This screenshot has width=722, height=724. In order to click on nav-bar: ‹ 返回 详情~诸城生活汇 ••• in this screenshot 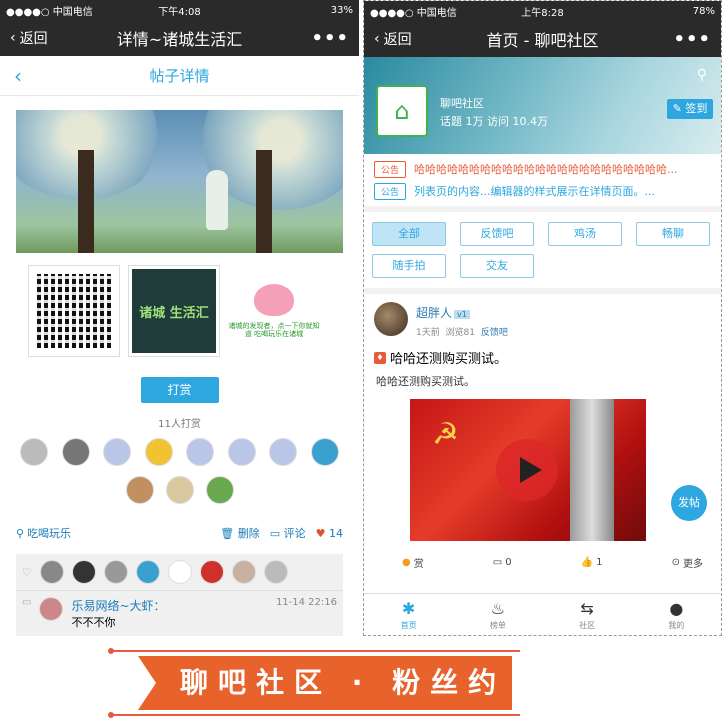, I will do `click(179, 38)`.